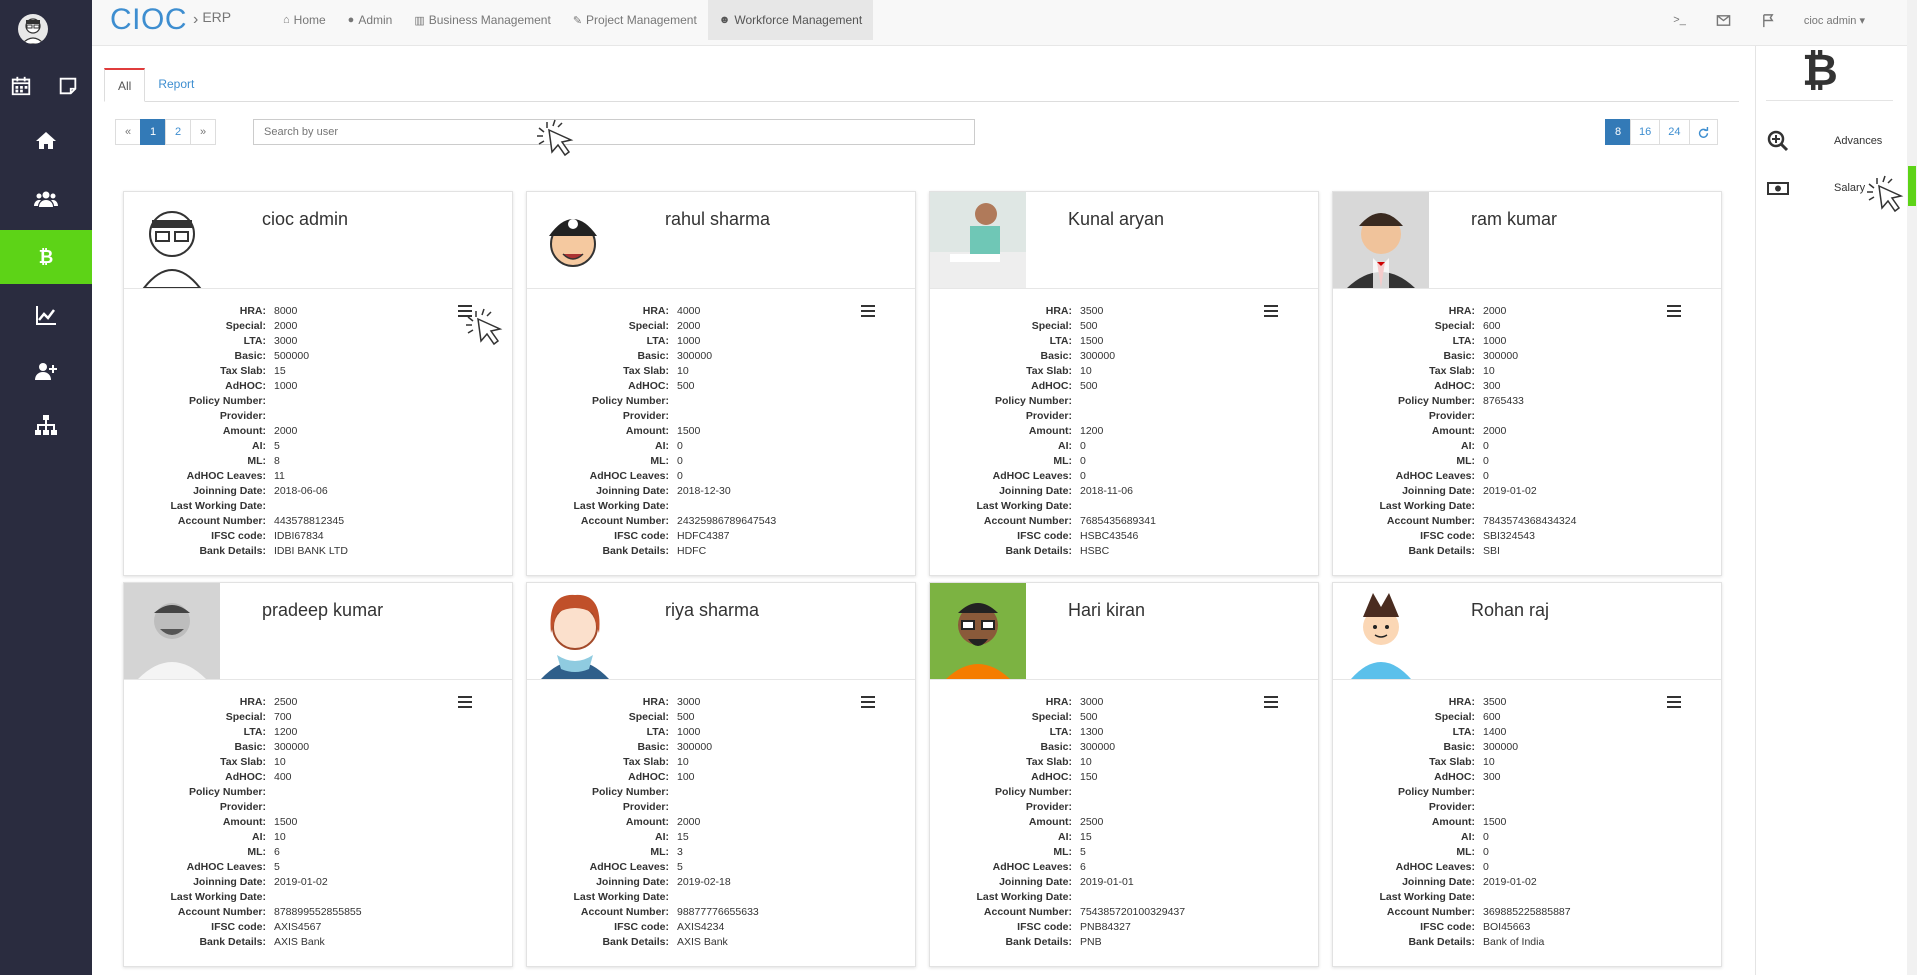  What do you see at coordinates (1118, 521) in the screenshot?
I see `field-value: 7685435689341` at bounding box center [1118, 521].